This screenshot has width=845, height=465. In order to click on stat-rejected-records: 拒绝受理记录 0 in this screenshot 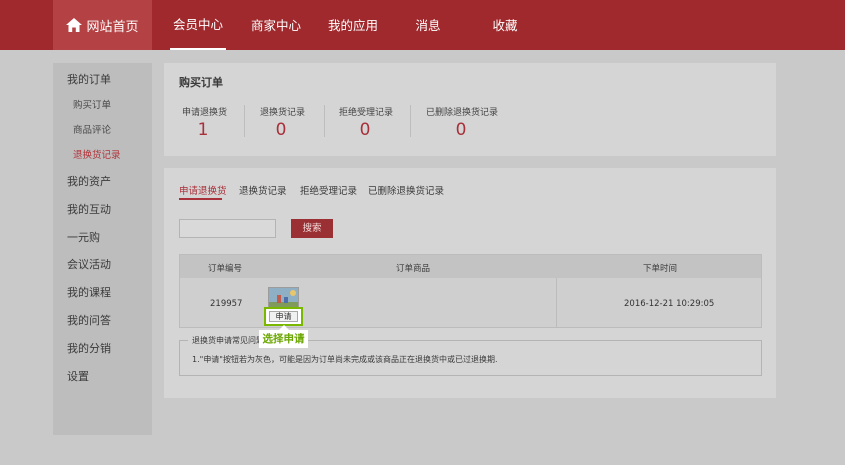, I will do `click(366, 122)`.